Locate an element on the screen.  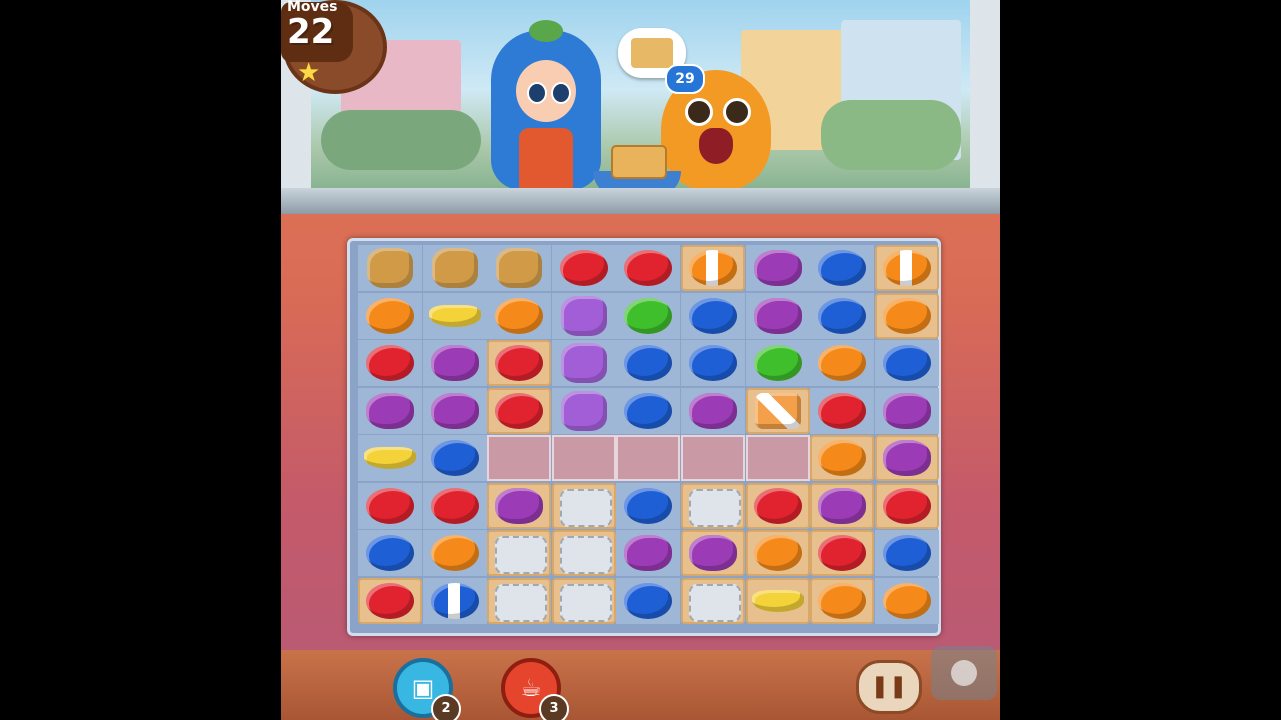
booster-count: 3 is located at coordinates (554, 707).